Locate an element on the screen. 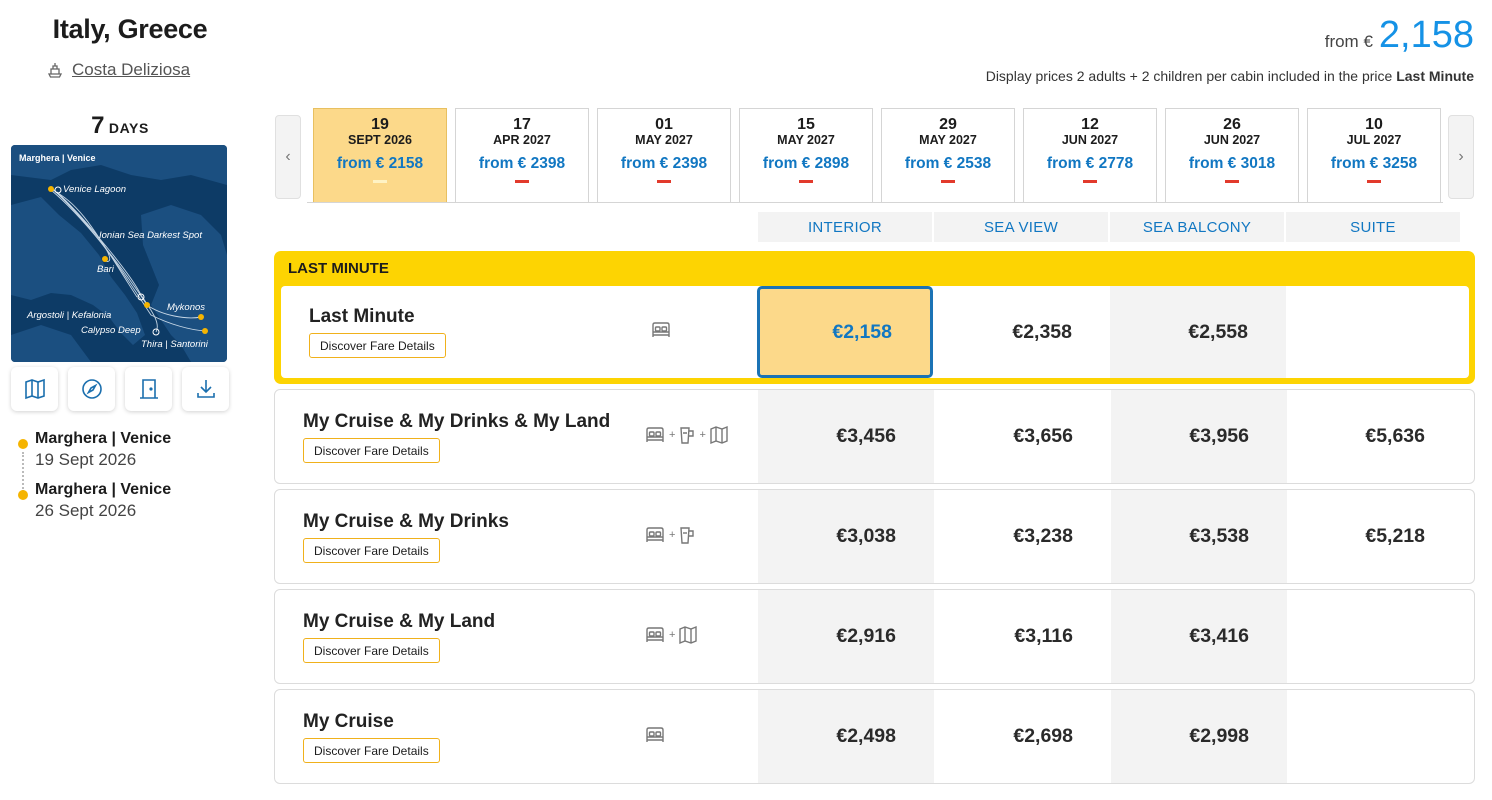 This screenshot has height=800, width=1492. itinerary-date: 19 Sept 2026 is located at coordinates (86, 459).